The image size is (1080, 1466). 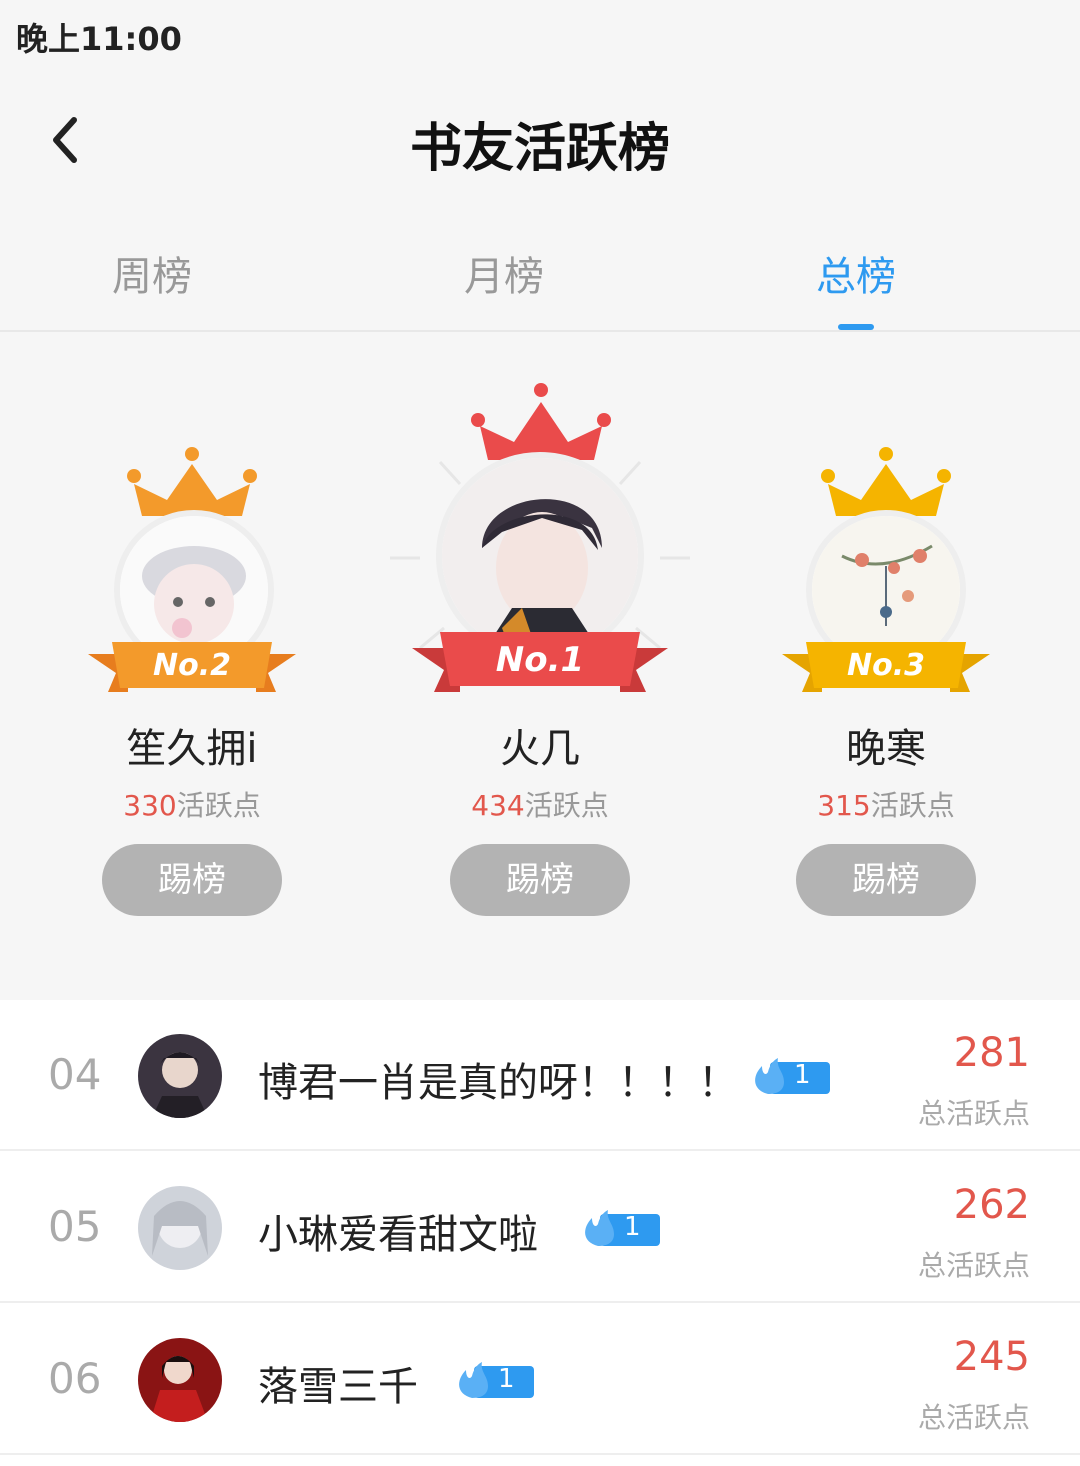 I want to click on user-name: 小琳爱看甜文啦, so click(x=398, y=1235).